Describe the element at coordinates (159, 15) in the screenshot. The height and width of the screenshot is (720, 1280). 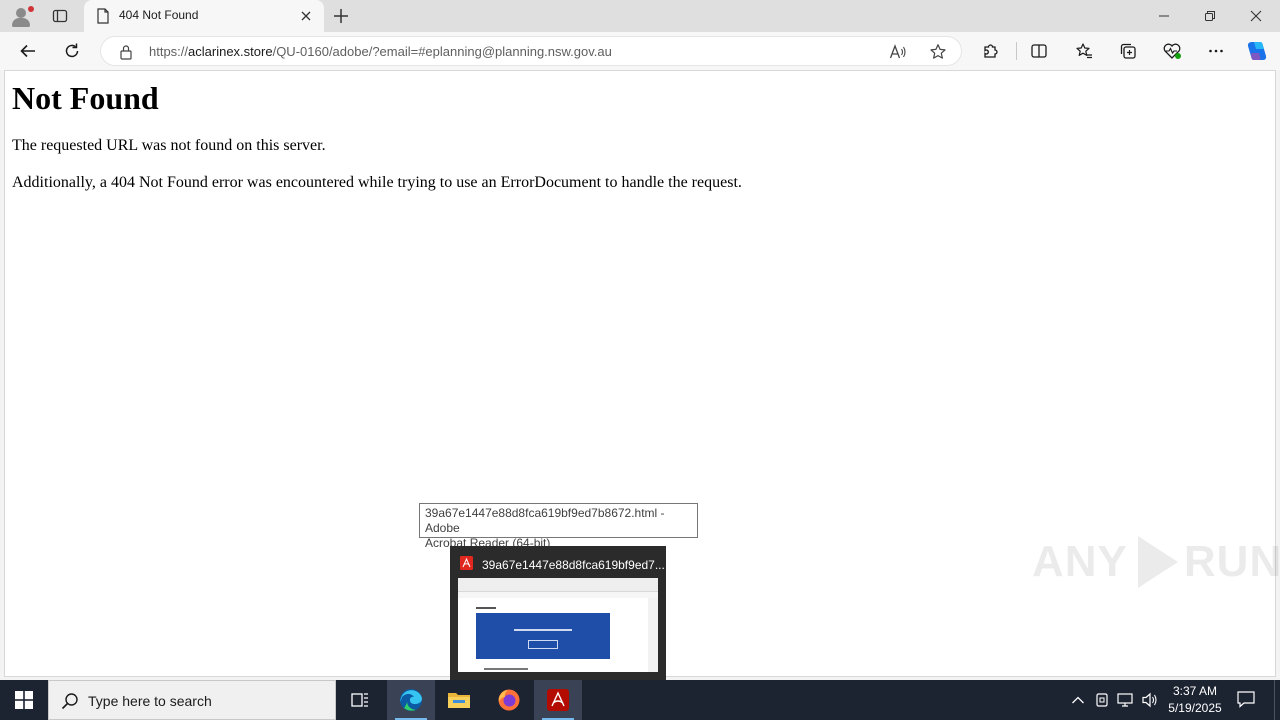
I see `tab-title: 404 Not Found` at that location.